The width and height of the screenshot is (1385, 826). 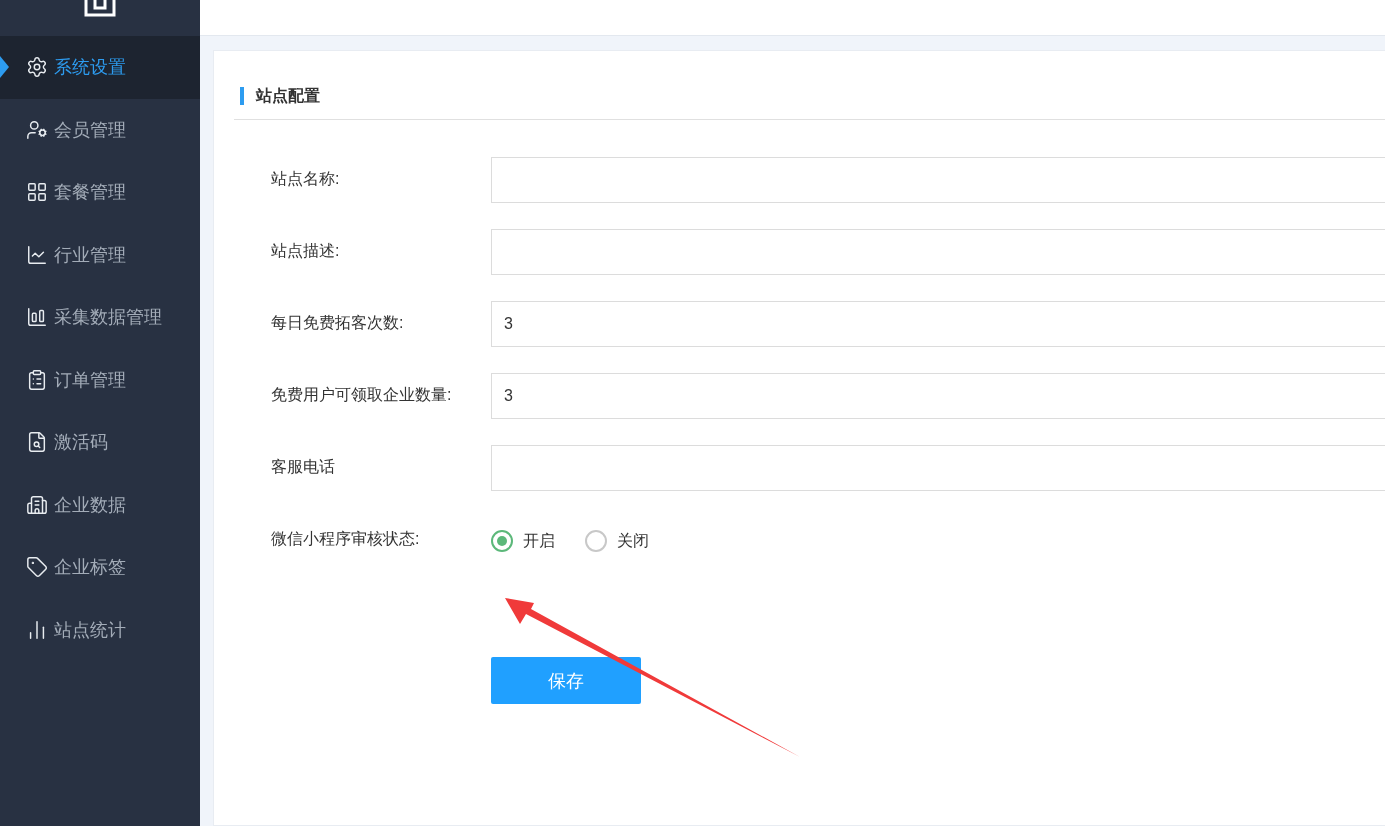 I want to click on radio-option: 开启, so click(x=523, y=541).